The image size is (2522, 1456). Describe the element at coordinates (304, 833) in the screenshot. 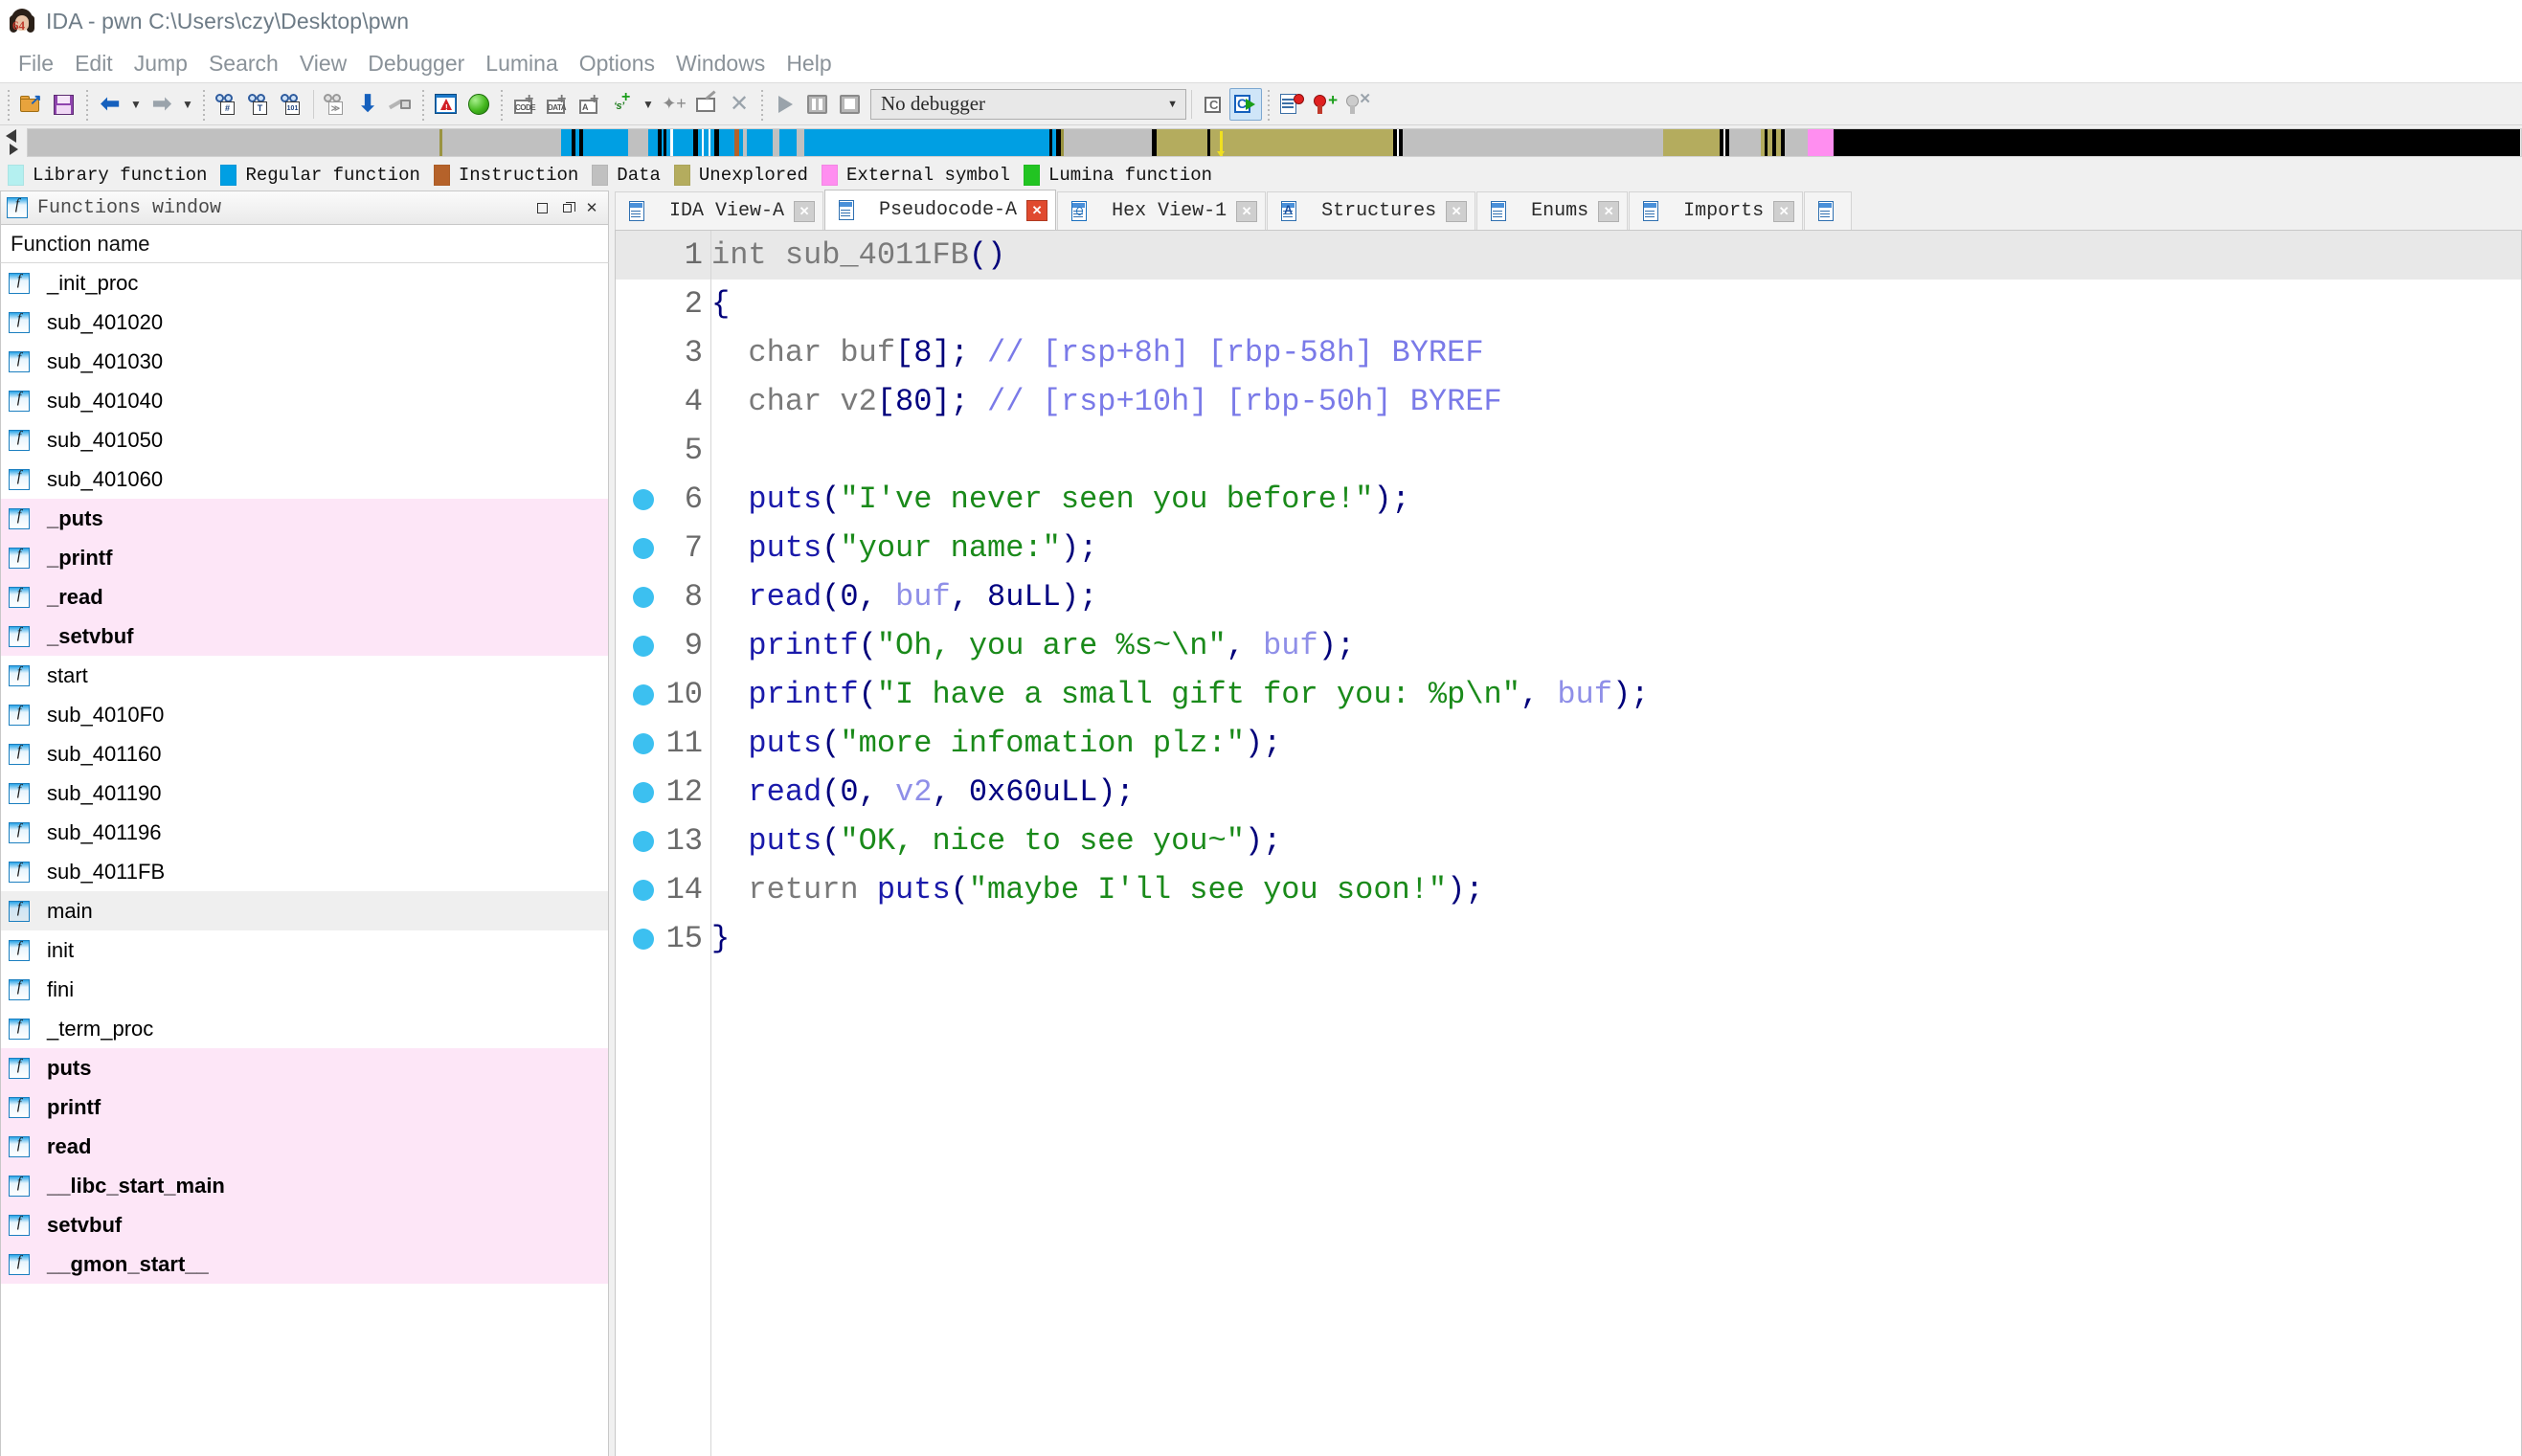

I see `function-list-item: sub_401196` at that location.